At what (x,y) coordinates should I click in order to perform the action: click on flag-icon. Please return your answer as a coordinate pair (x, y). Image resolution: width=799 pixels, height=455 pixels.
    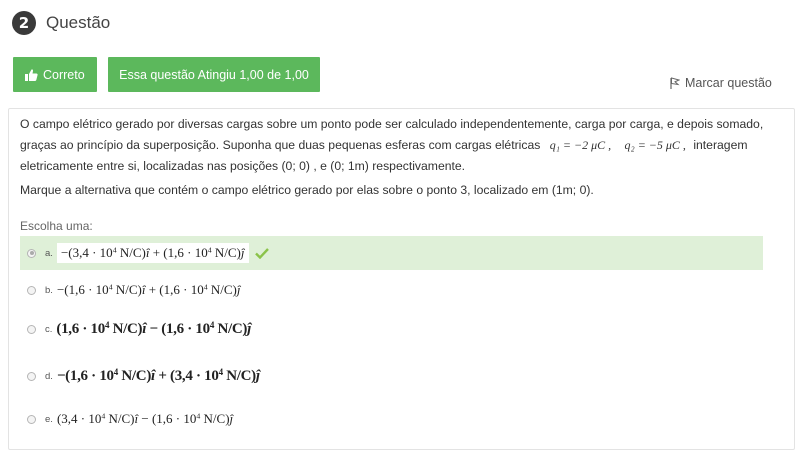
    Looking at the image, I should click on (675, 83).